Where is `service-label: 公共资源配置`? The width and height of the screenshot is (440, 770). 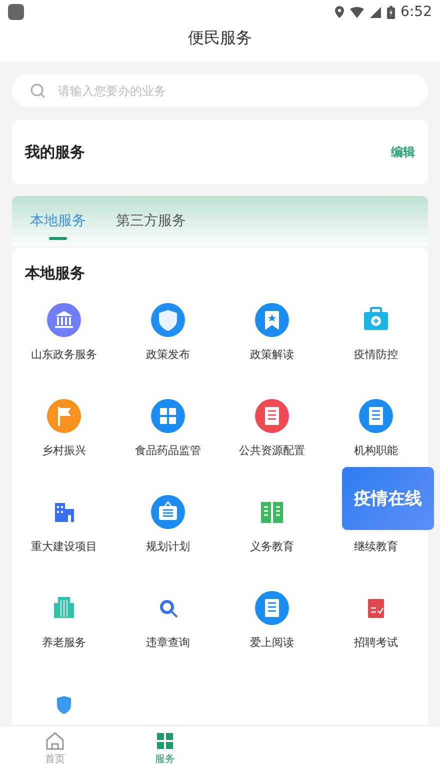 service-label: 公共资源配置 is located at coordinates (272, 450).